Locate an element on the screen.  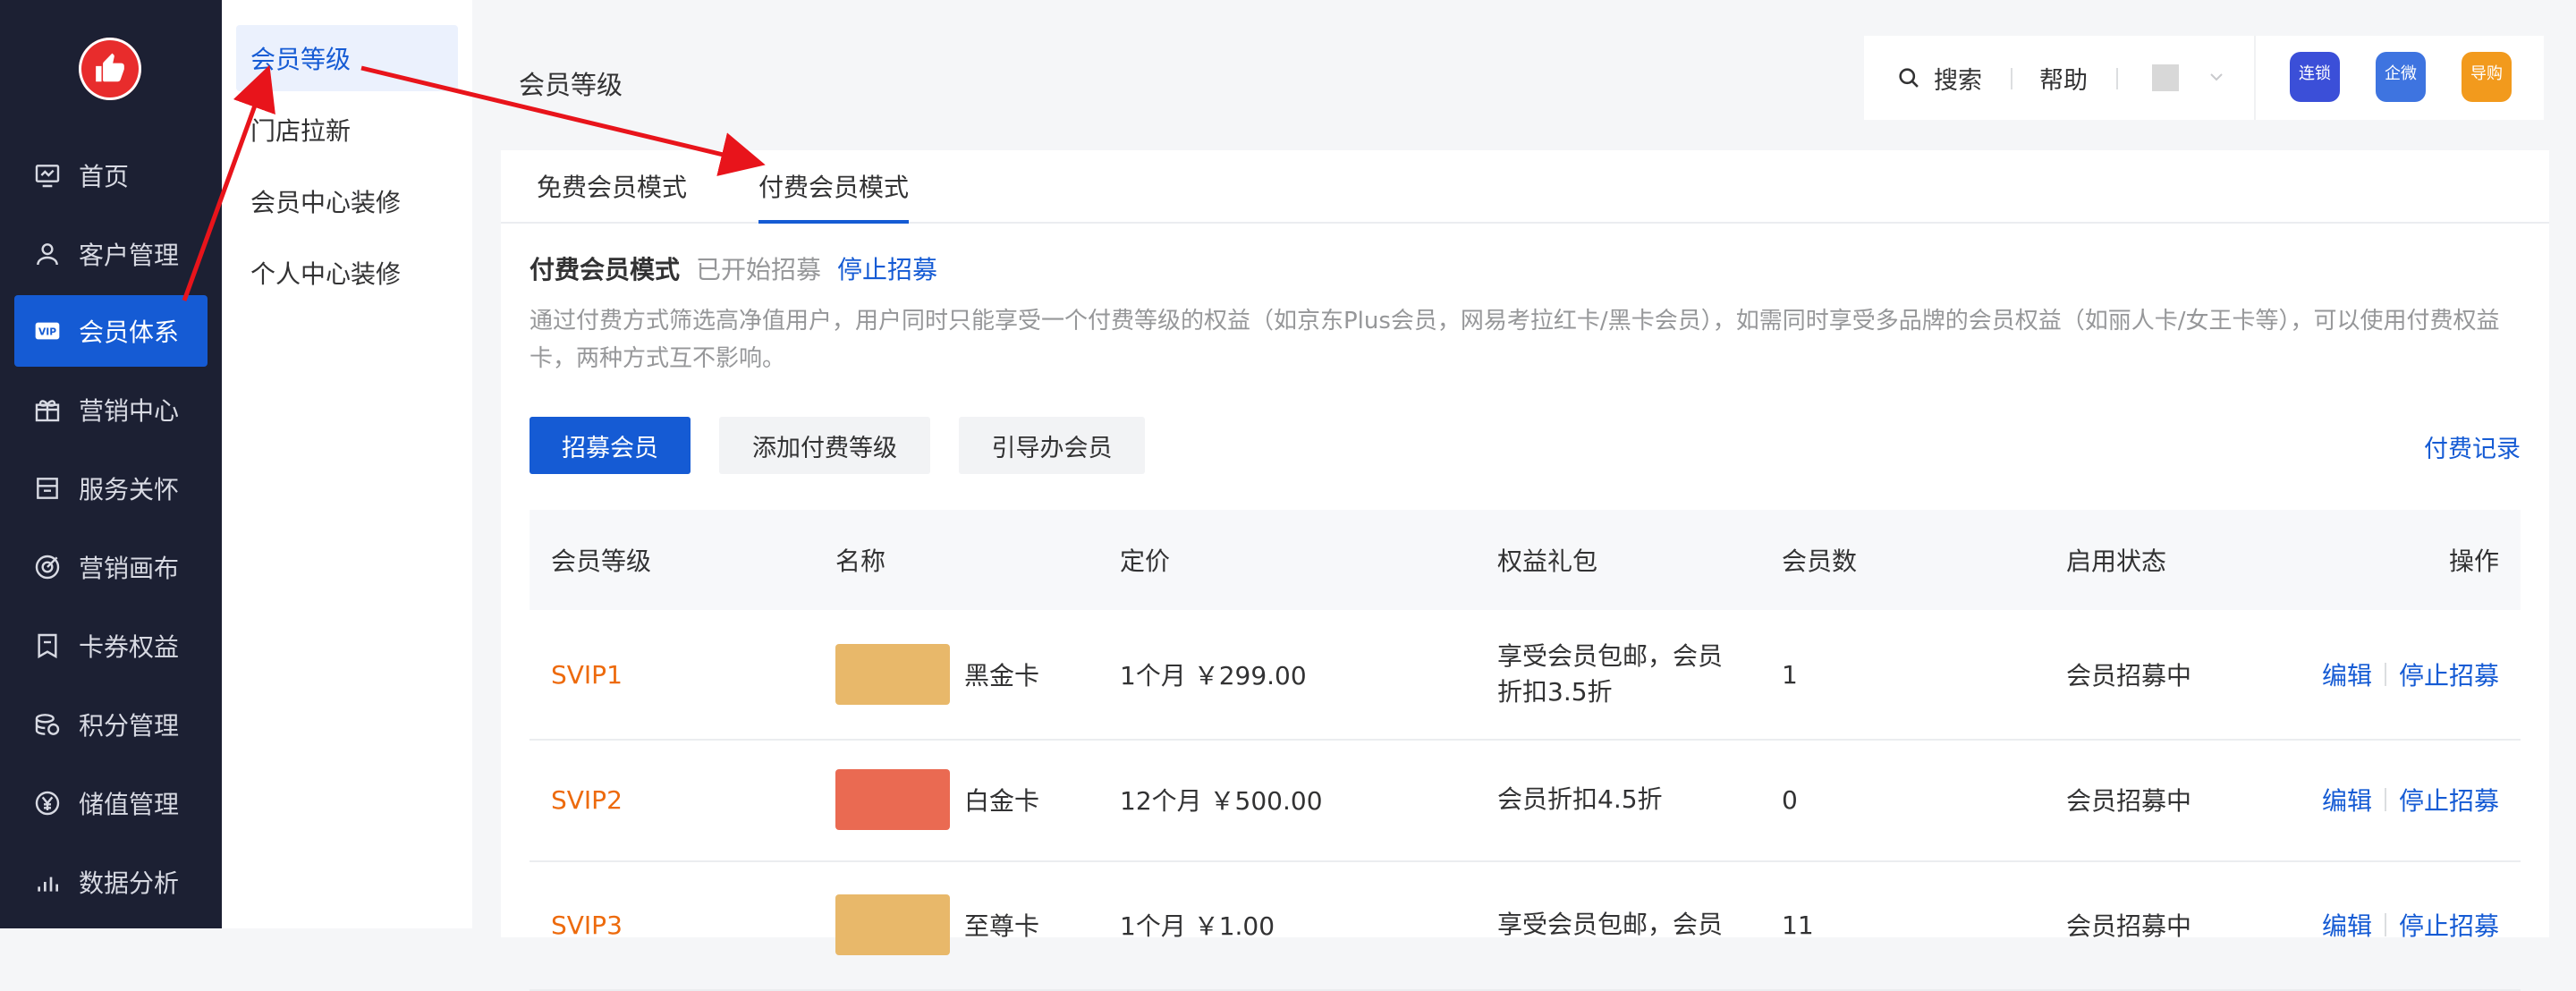
vip-icon: VIP is located at coordinates (47, 331).